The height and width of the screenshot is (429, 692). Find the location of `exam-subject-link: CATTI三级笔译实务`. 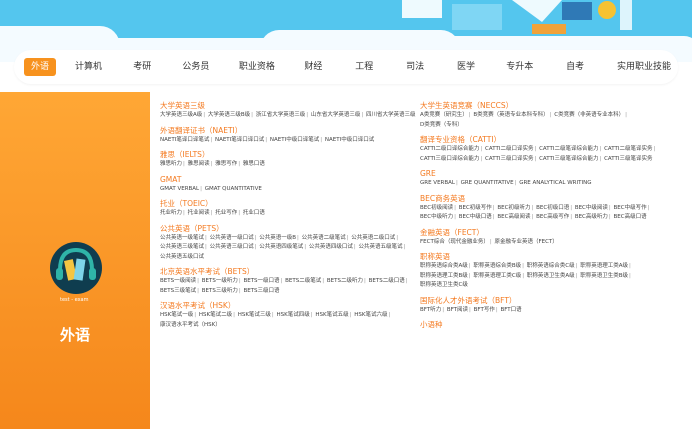

exam-subject-link: CATTI三级笔译实务 is located at coordinates (628, 159).